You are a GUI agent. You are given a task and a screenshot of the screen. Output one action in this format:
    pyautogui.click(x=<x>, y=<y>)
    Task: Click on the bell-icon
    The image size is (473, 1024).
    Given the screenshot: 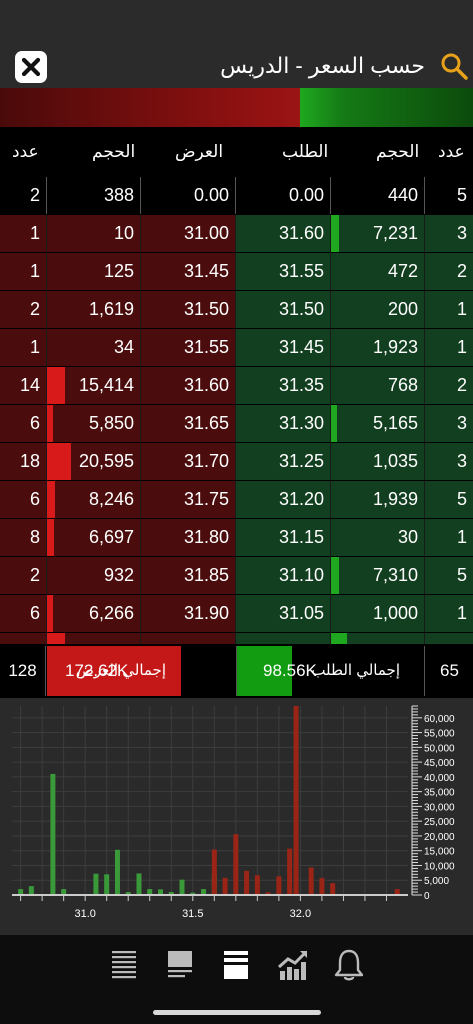 What is the action you would take?
    pyautogui.click(x=349, y=965)
    